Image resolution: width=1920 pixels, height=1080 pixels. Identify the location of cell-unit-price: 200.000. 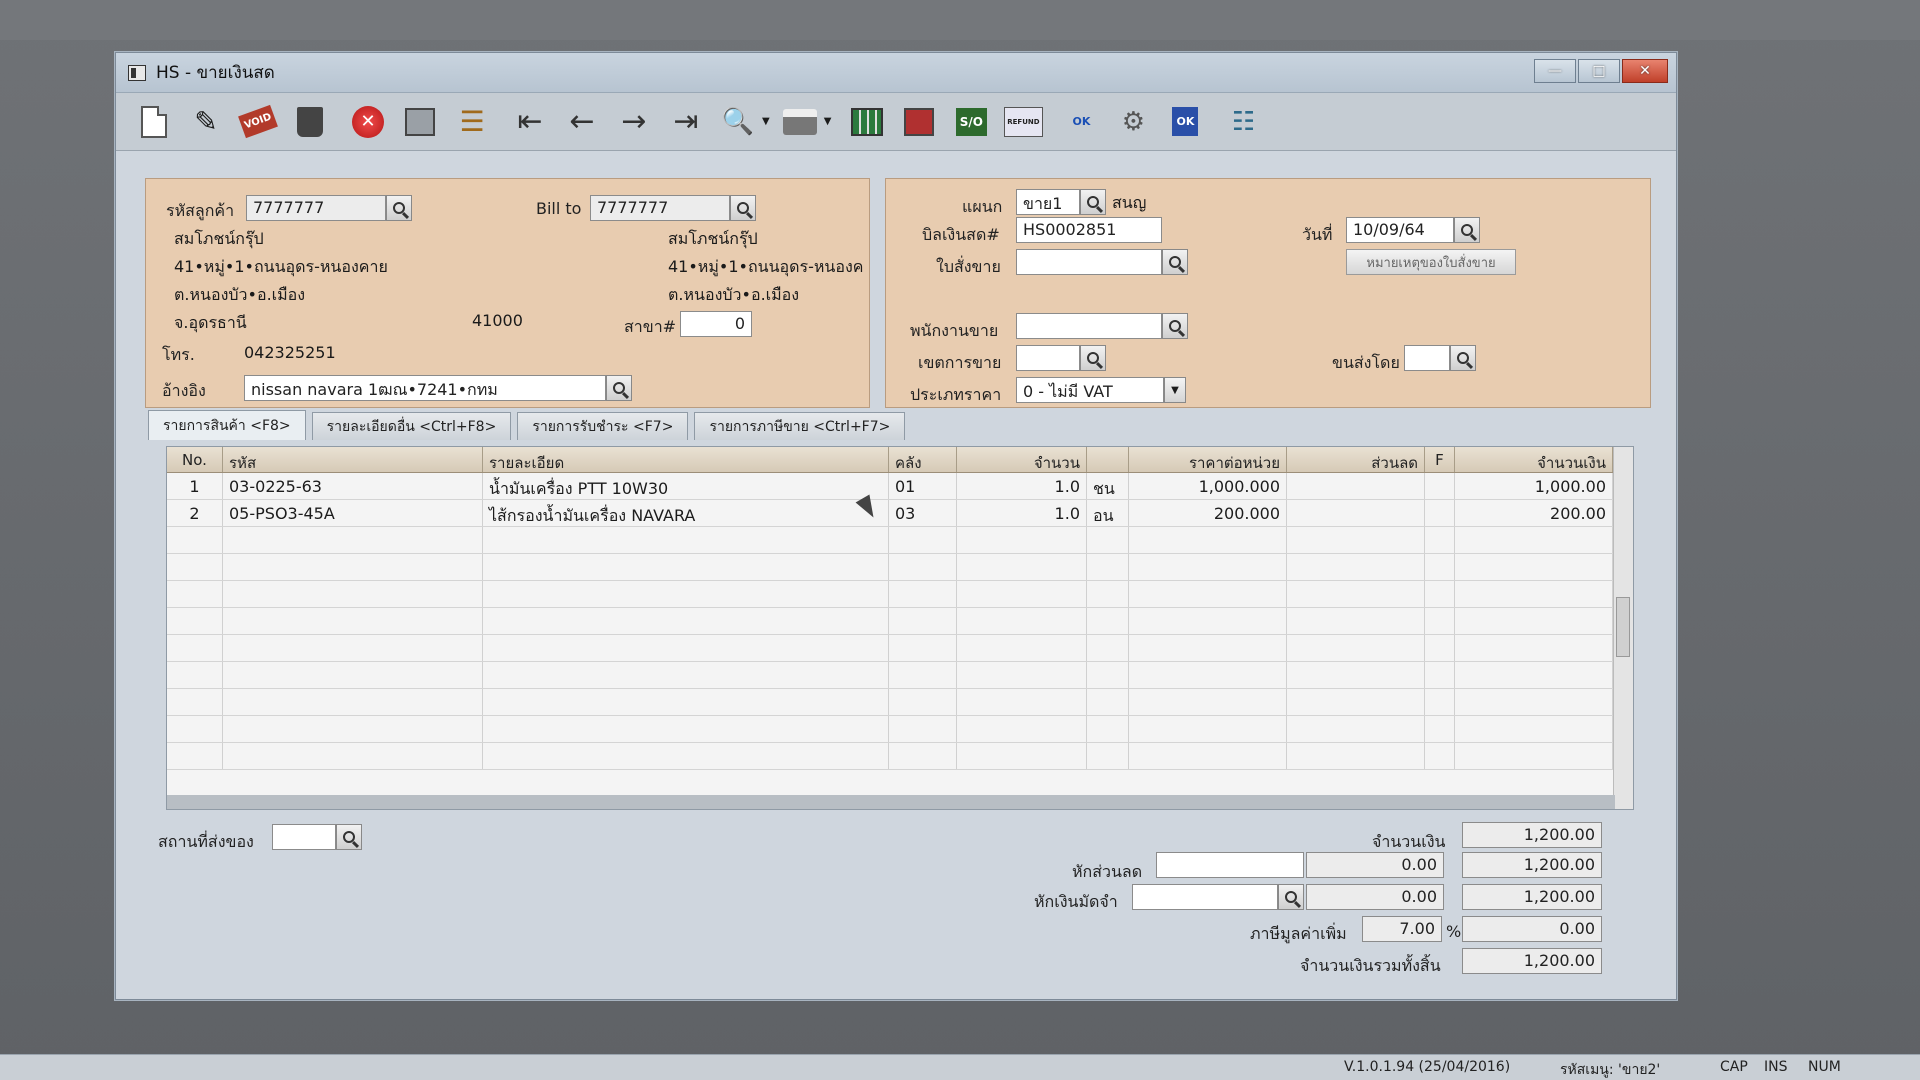
(1208, 513).